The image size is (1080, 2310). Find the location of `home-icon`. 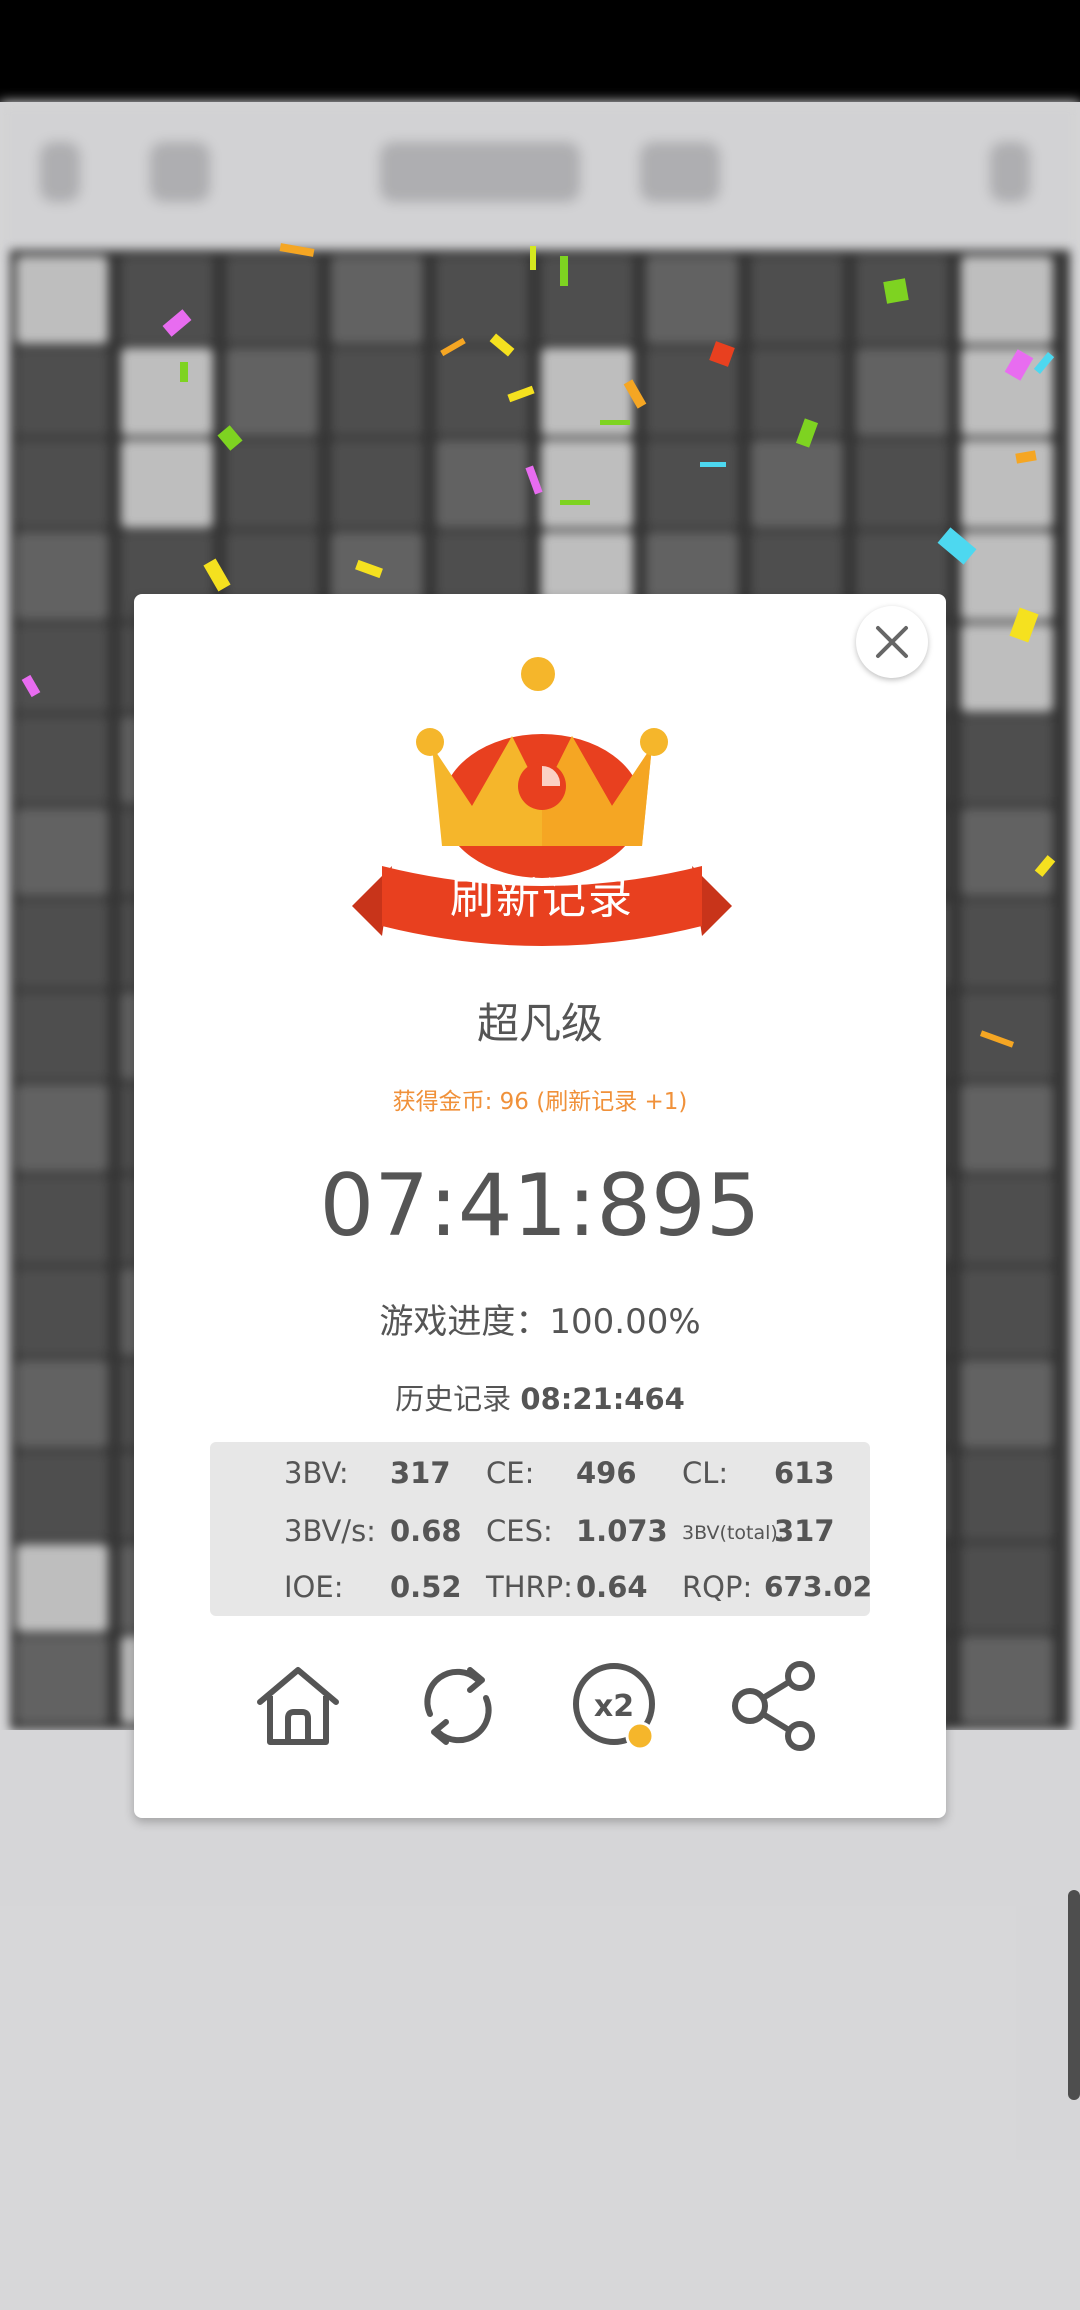

home-icon is located at coordinates (298, 1706).